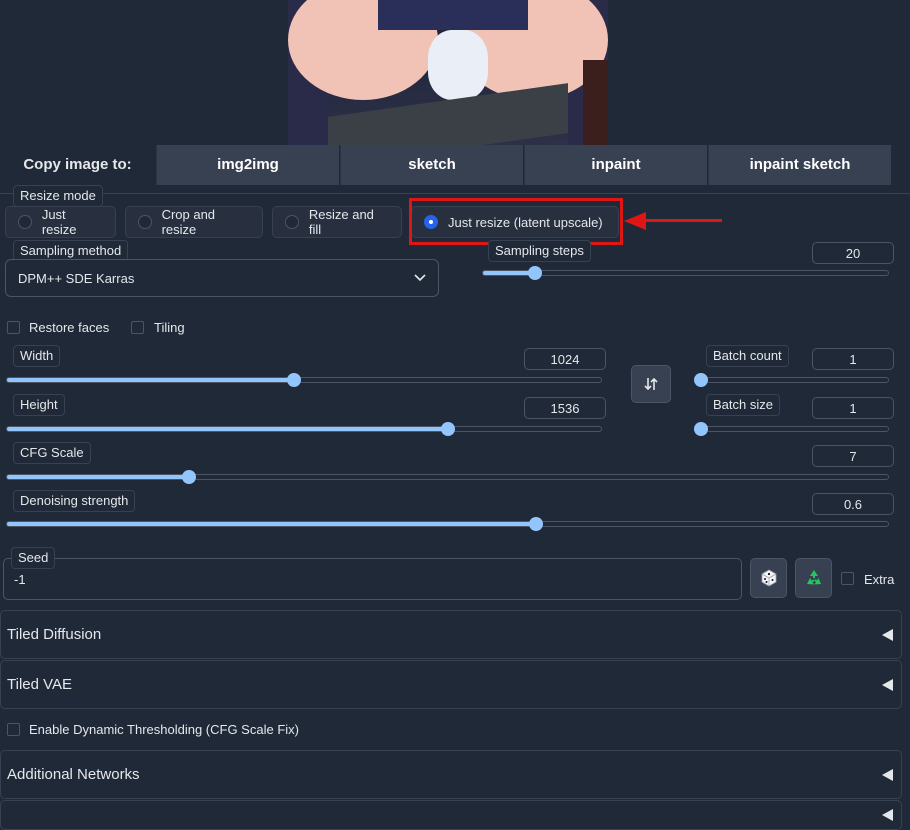 The image size is (910, 830). I want to click on generated-image-preview, so click(448, 72).